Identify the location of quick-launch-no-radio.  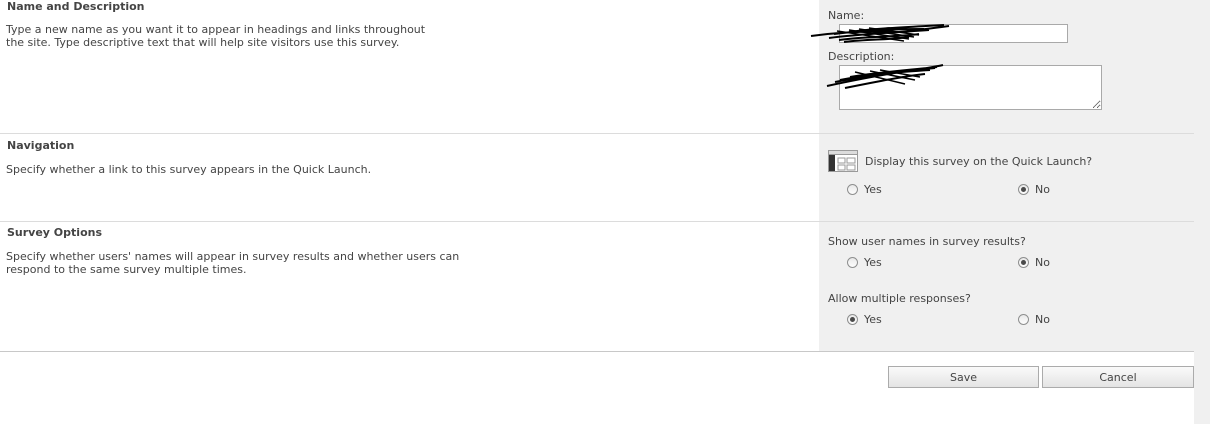
(1023, 189).